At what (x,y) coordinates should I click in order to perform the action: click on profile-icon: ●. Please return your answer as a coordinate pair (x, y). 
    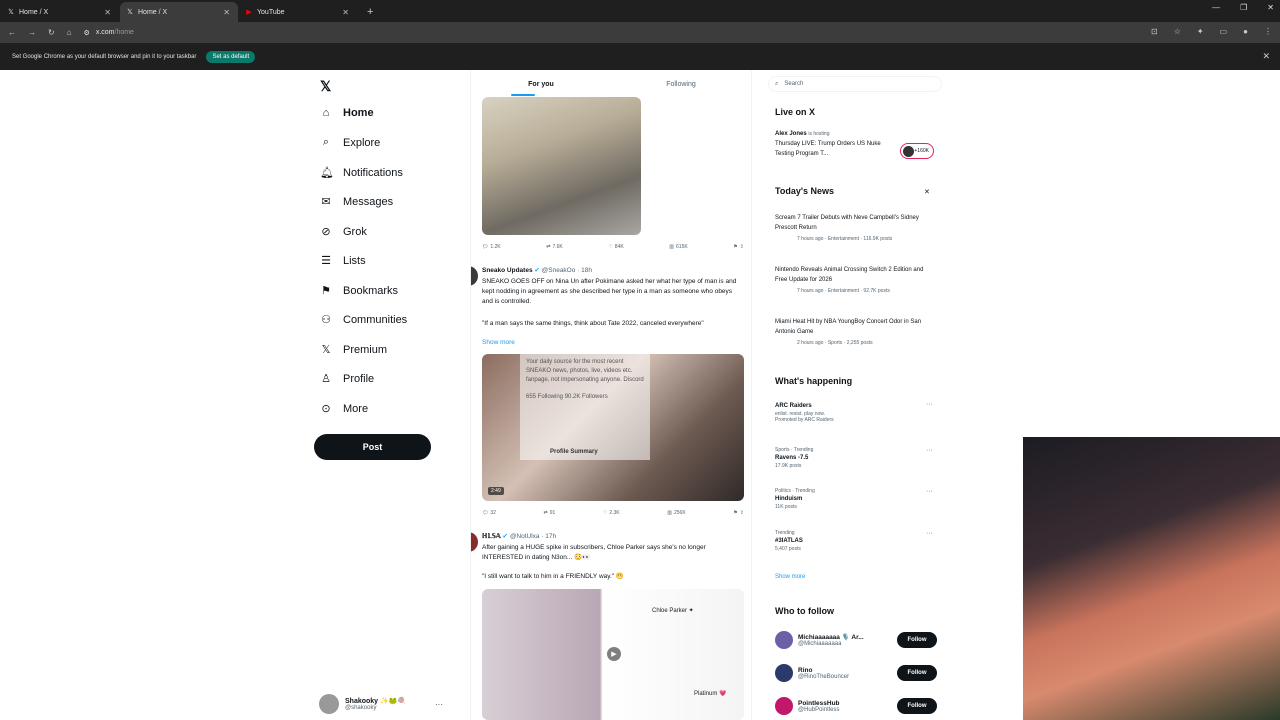
    Looking at the image, I should click on (1245, 31).